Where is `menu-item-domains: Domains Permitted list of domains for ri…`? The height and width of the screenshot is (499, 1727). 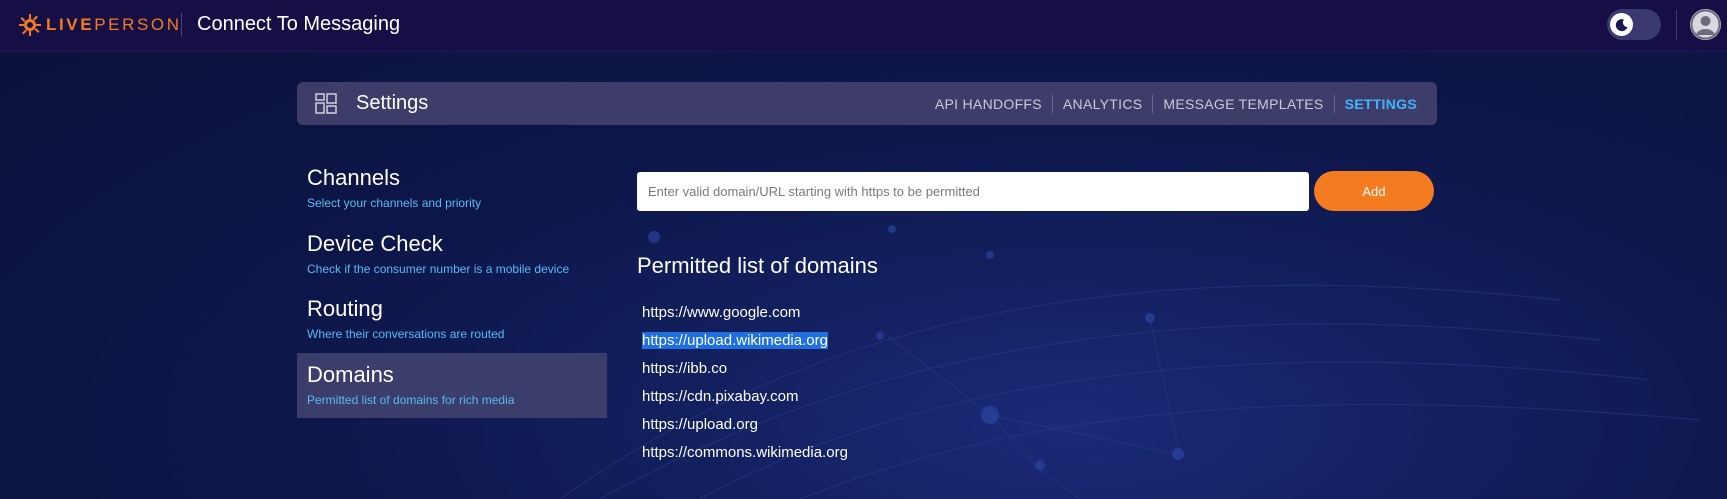
menu-item-domains: Domains Permitted list of domains for ri… is located at coordinates (452, 385).